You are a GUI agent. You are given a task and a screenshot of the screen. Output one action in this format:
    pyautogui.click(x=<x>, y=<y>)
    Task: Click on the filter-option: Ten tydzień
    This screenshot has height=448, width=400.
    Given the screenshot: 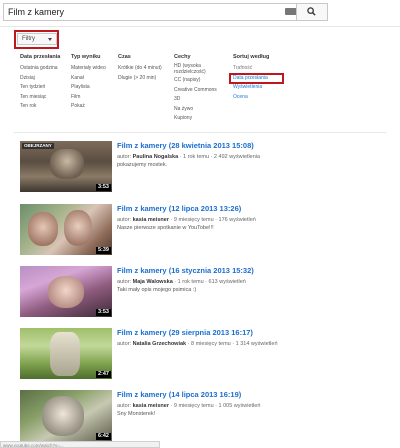 What is the action you would take?
    pyautogui.click(x=40, y=88)
    